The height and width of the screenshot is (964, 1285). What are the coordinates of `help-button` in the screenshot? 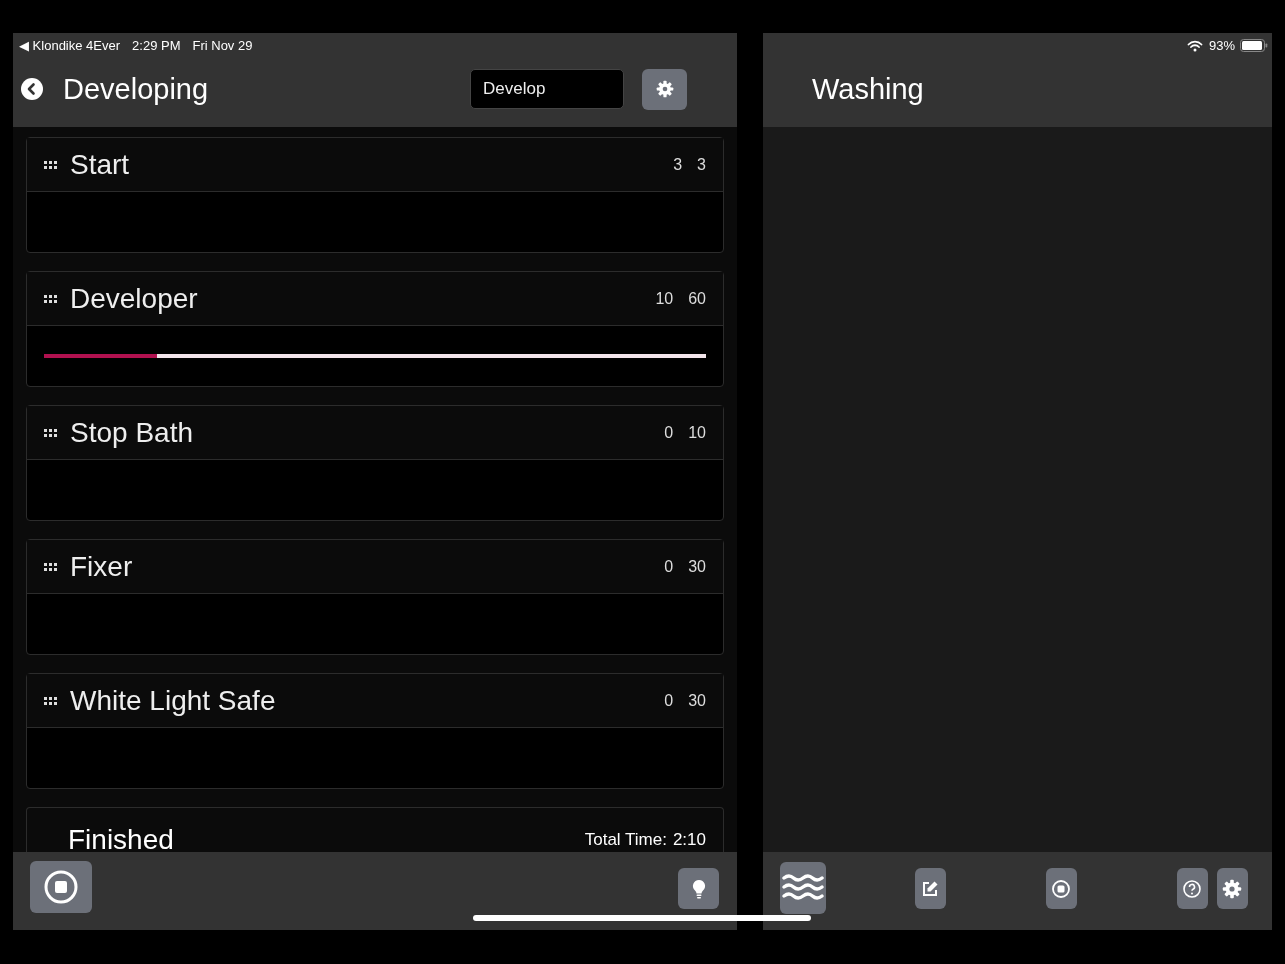 It's located at (1192, 888).